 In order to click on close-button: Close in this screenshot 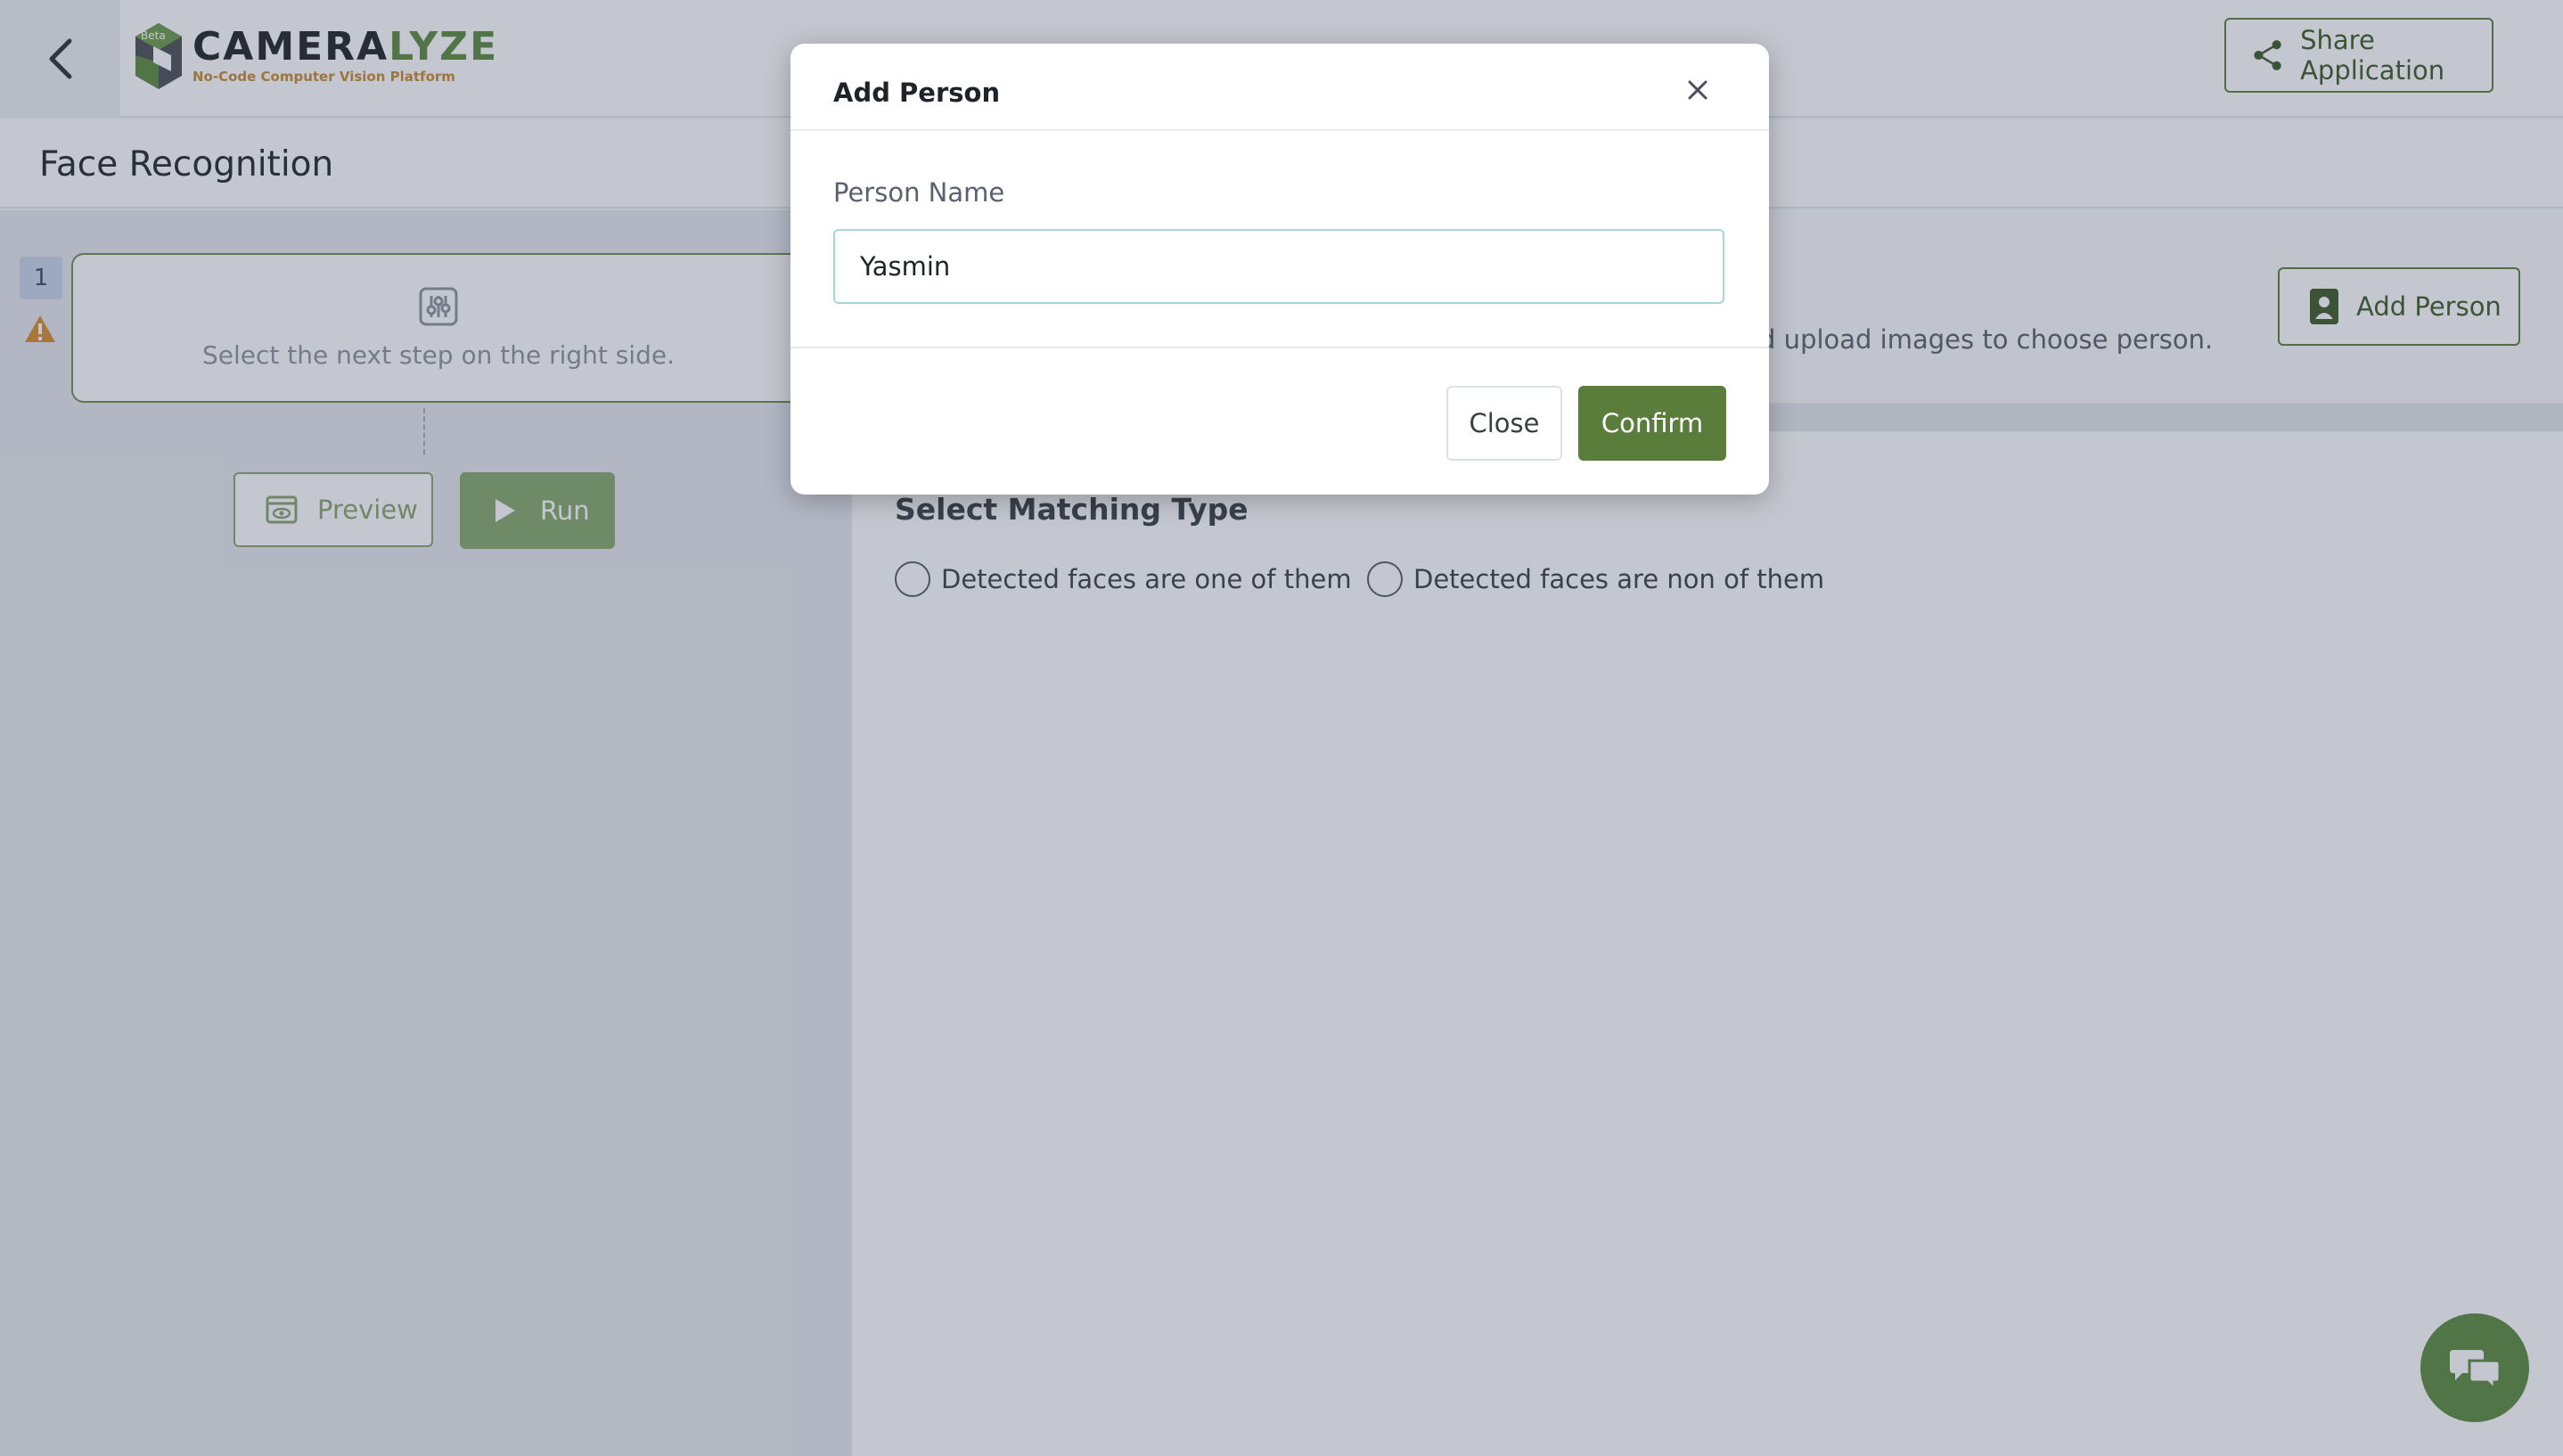, I will do `click(1504, 423)`.